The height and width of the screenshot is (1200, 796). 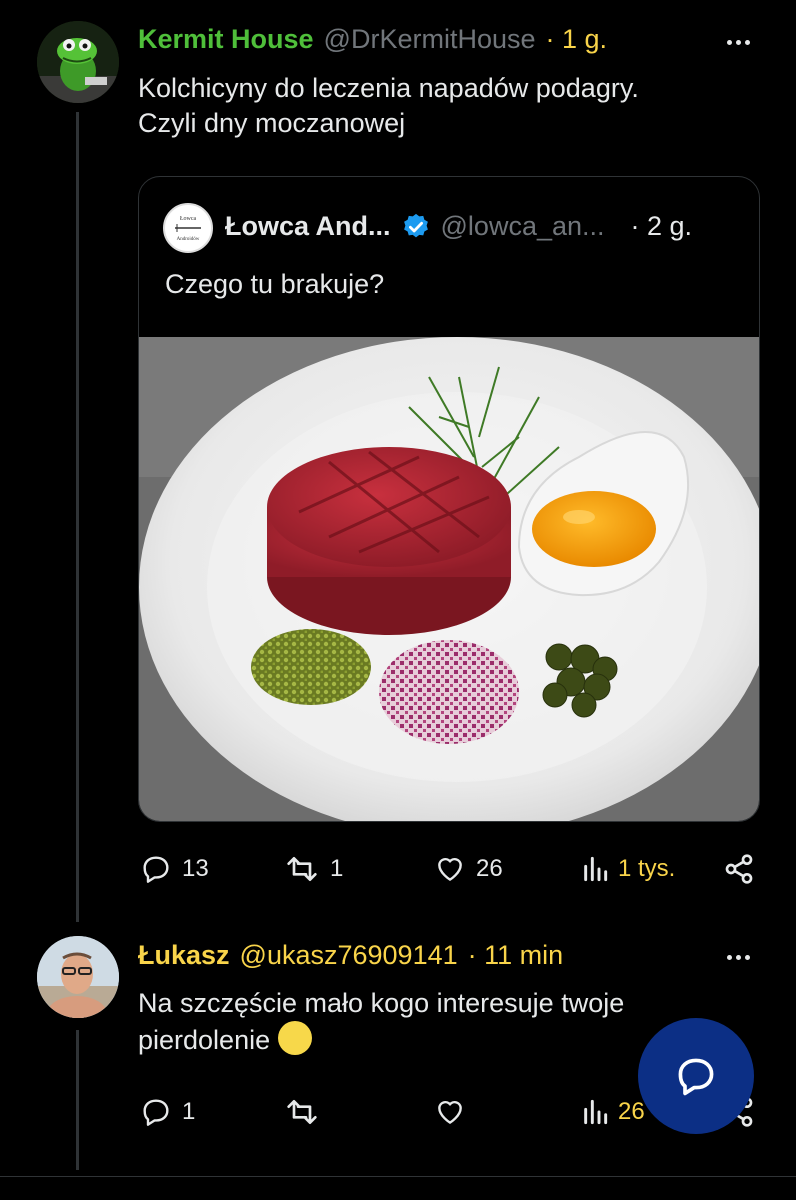 I want to click on smile-emoji-icon: 😃, so click(x=294, y=1038).